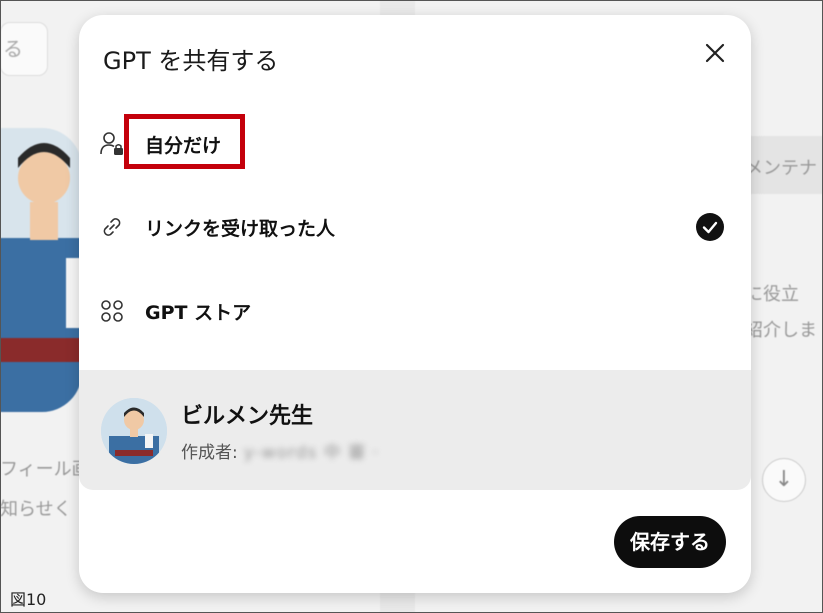 The width and height of the screenshot is (823, 613). What do you see at coordinates (415, 143) in the screenshot?
I see `share-option-only-me: 自分だけ` at bounding box center [415, 143].